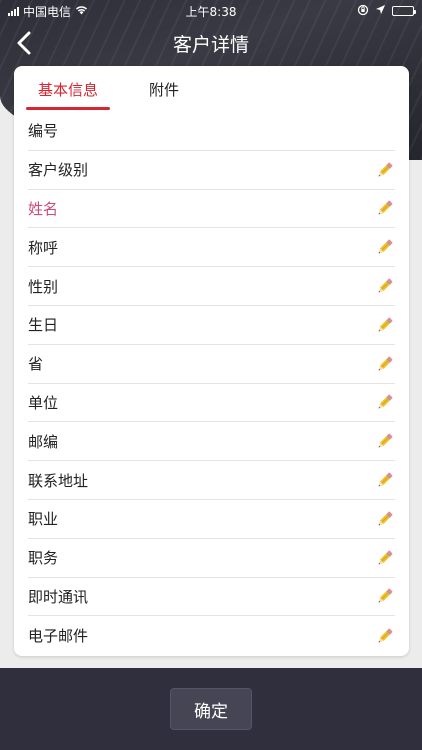 The height and width of the screenshot is (750, 422). I want to click on field-label: 姓名, so click(43, 208).